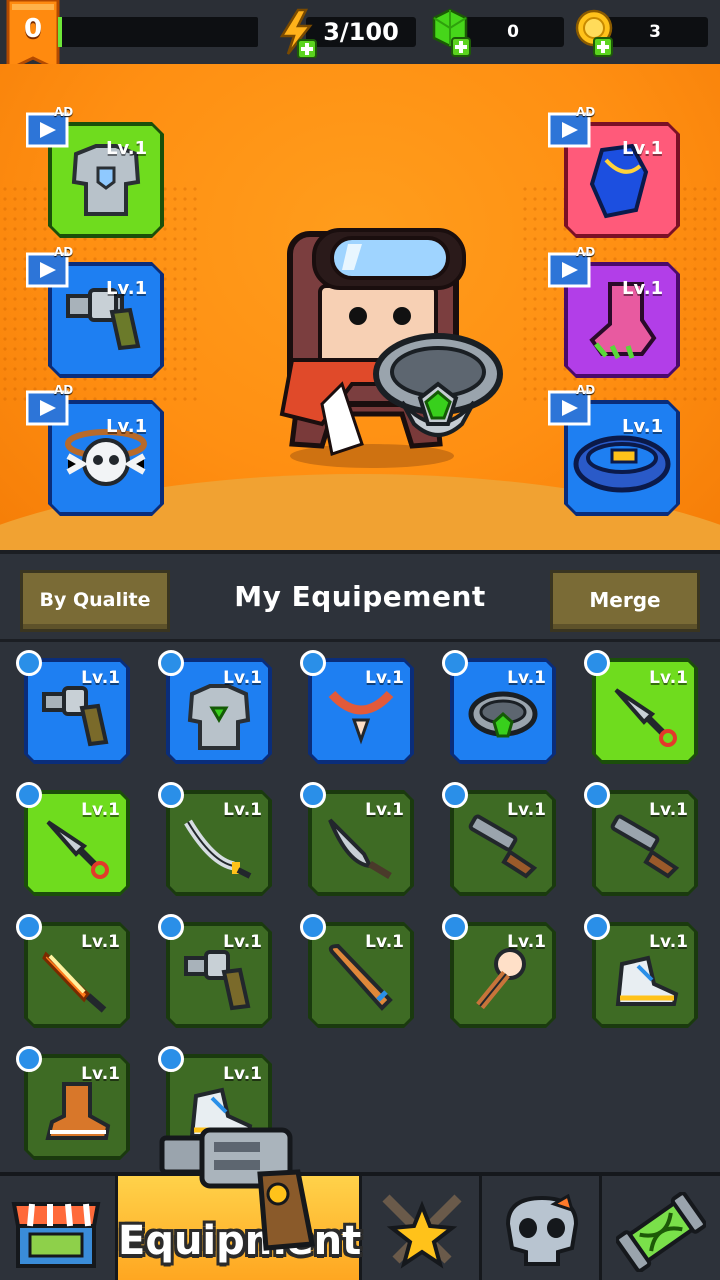 The width and height of the screenshot is (720, 1280). I want to click on shop-icon, so click(56, 1235).